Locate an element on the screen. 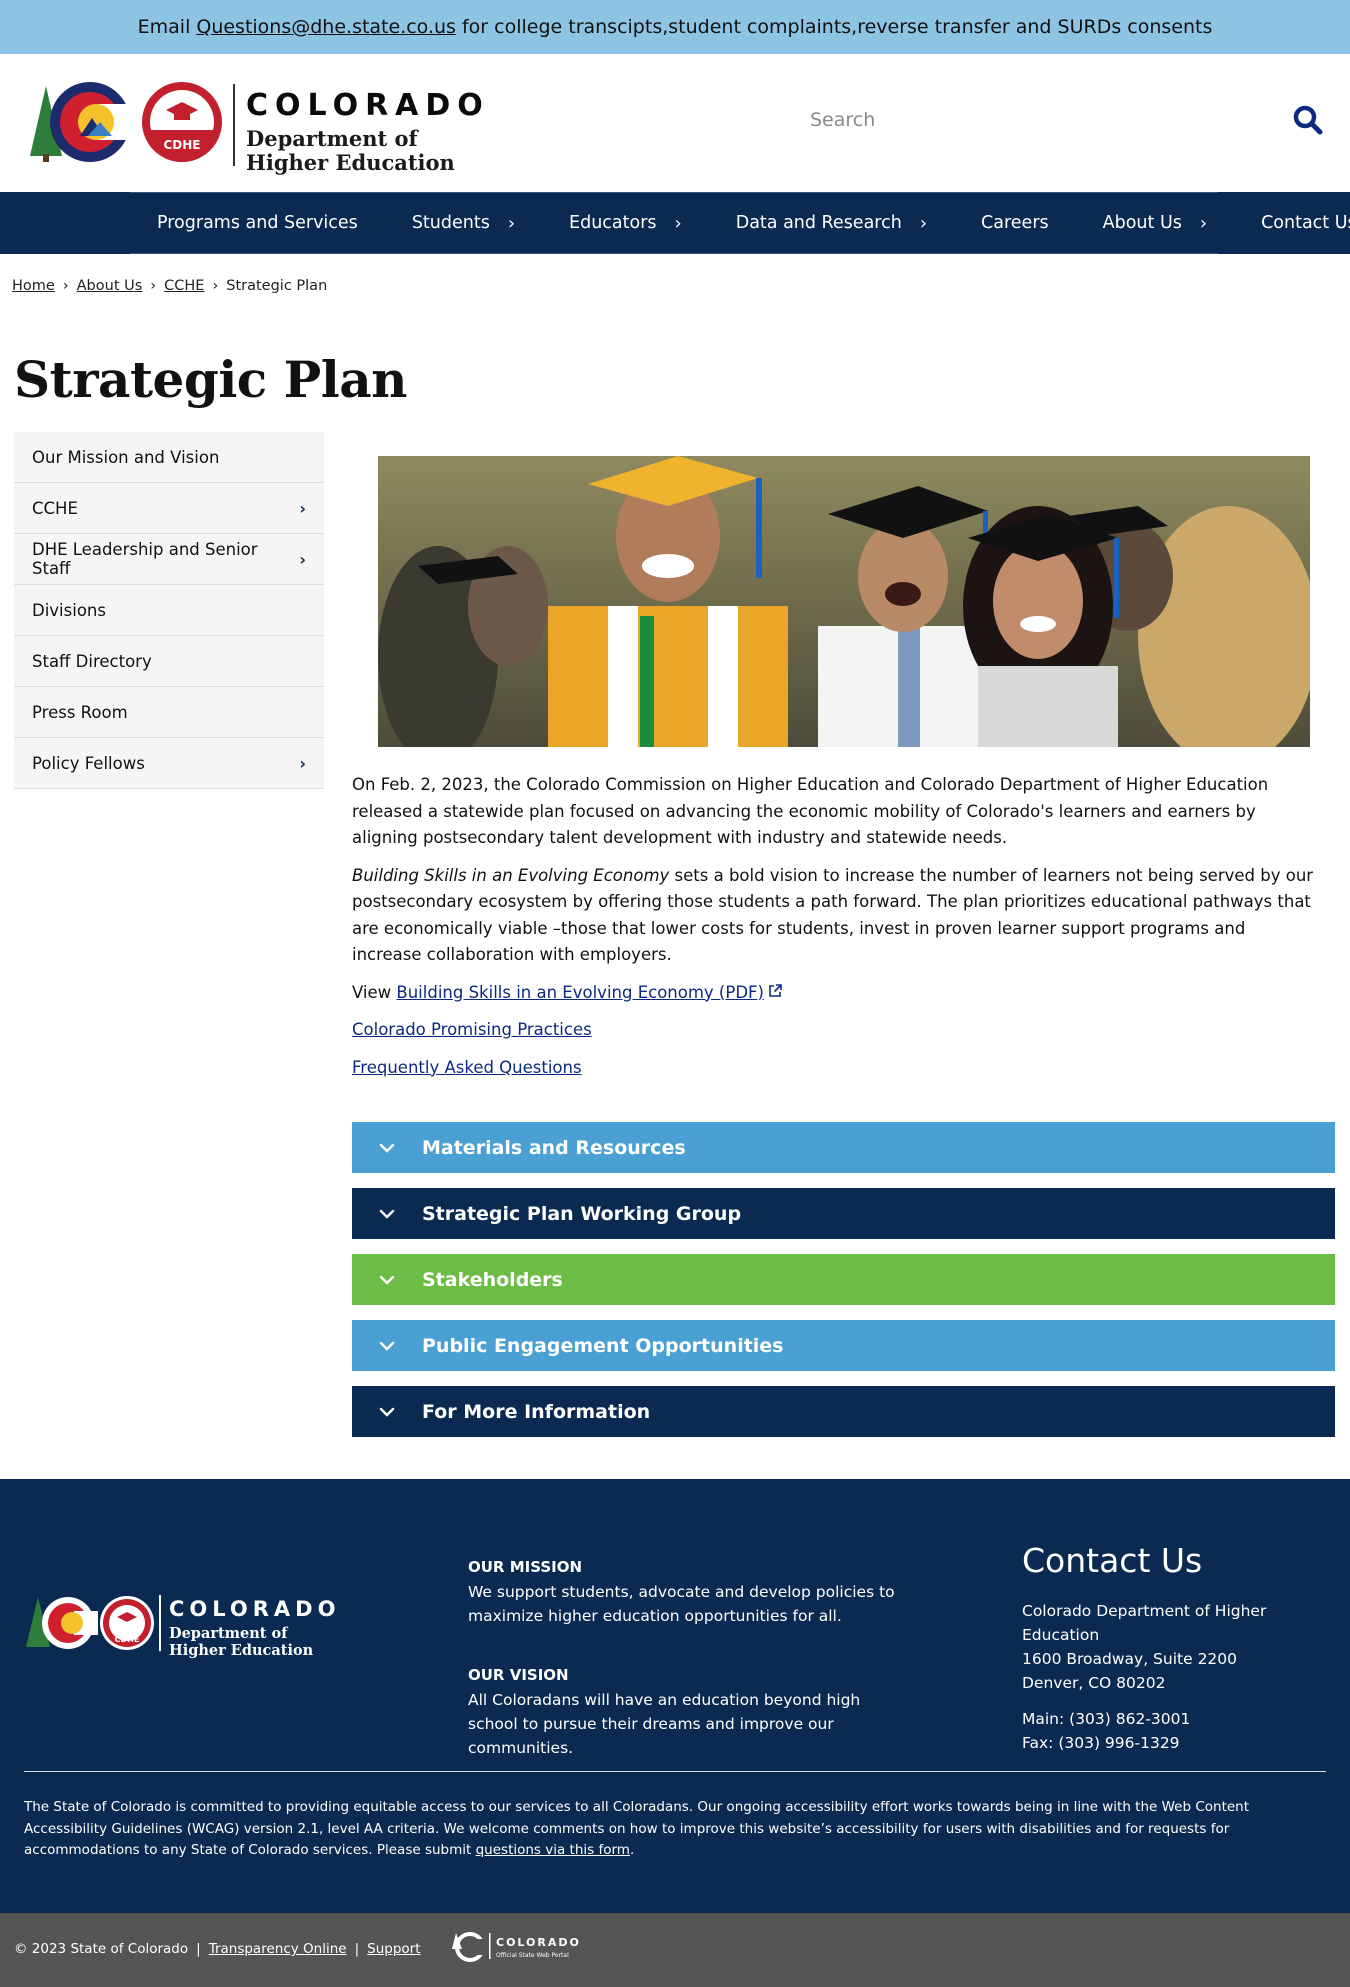 This screenshot has height=1987, width=1350. footer-logo-colorado: COLORADO is located at coordinates (255, 1609).